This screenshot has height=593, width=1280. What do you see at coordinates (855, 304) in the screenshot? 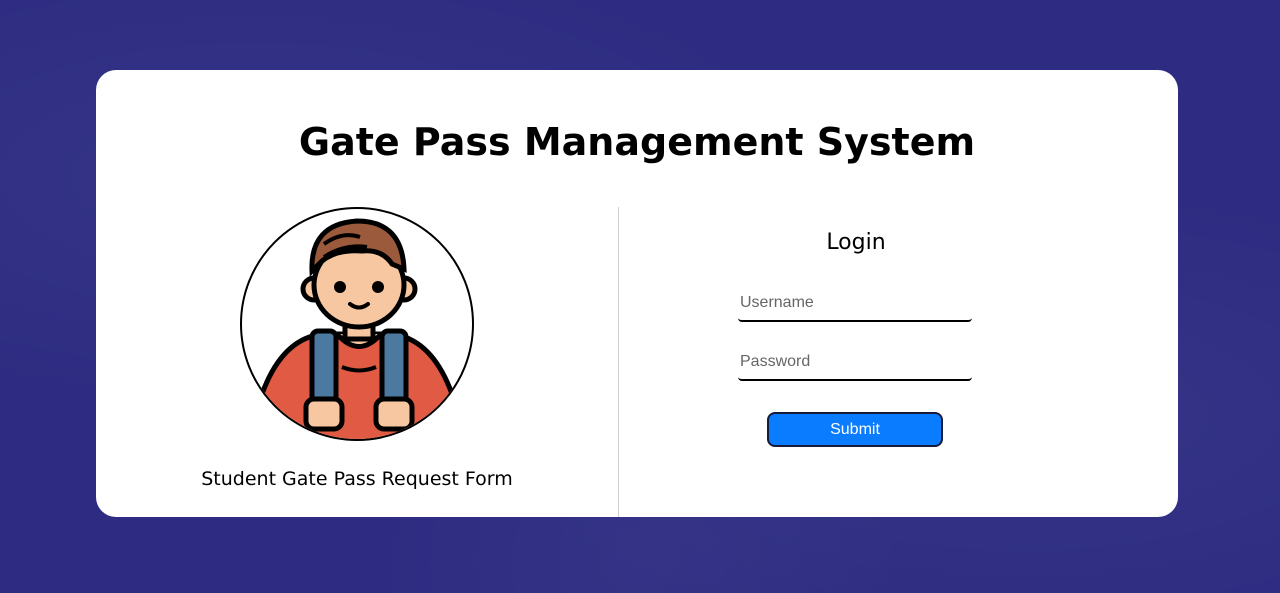
I see `username-input` at bounding box center [855, 304].